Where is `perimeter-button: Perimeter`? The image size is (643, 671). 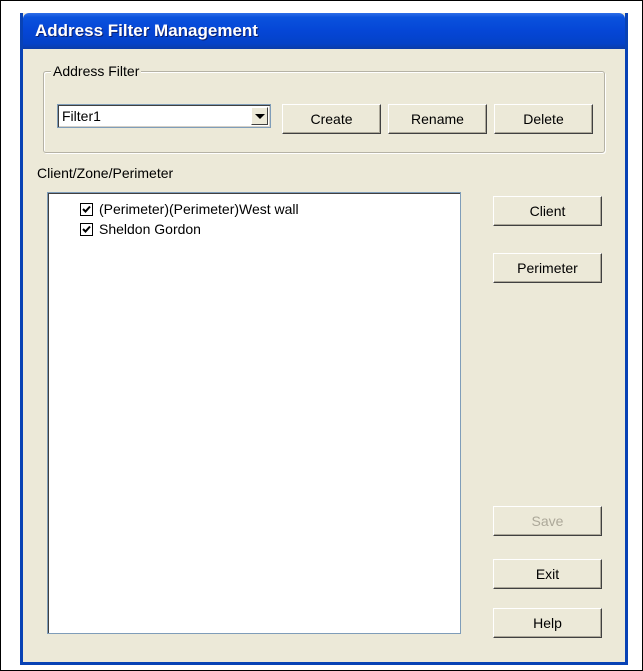
perimeter-button: Perimeter is located at coordinates (547, 268).